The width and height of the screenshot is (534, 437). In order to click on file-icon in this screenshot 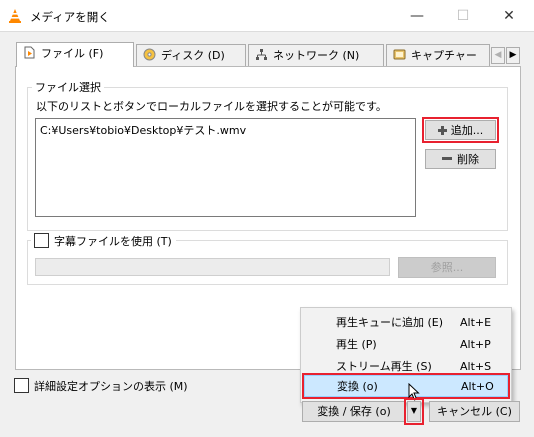, I will do `click(29, 52)`.